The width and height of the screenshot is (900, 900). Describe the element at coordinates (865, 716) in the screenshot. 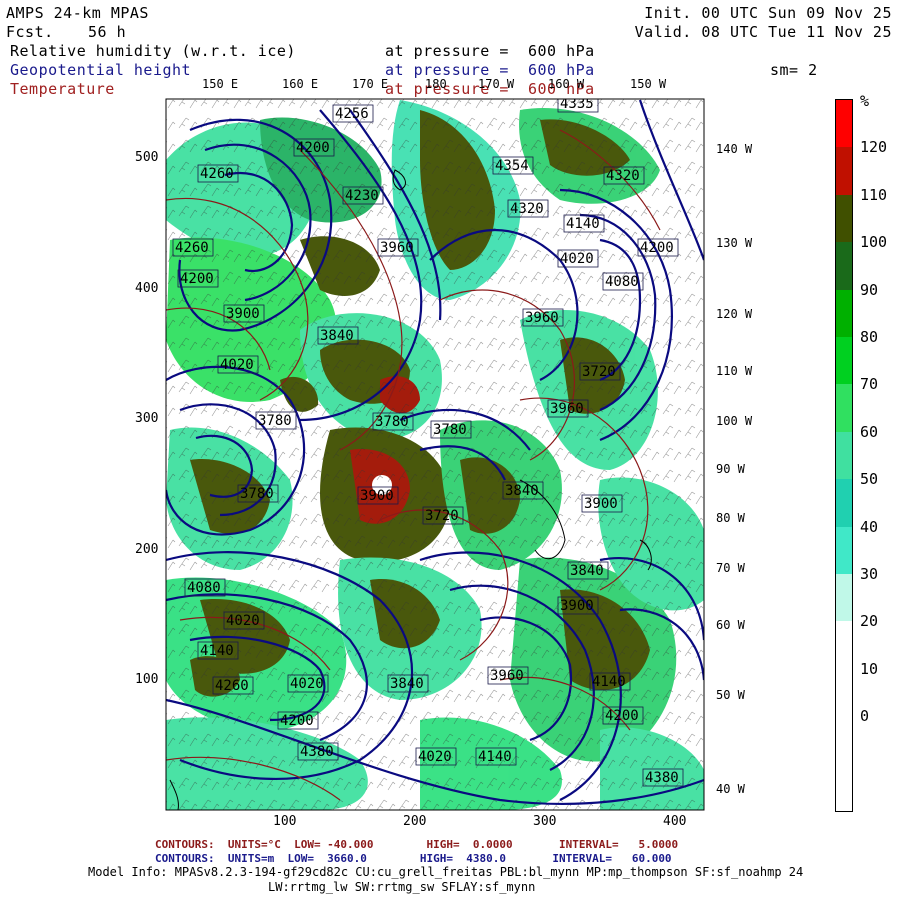

I see `colorbar-label: 0` at that location.